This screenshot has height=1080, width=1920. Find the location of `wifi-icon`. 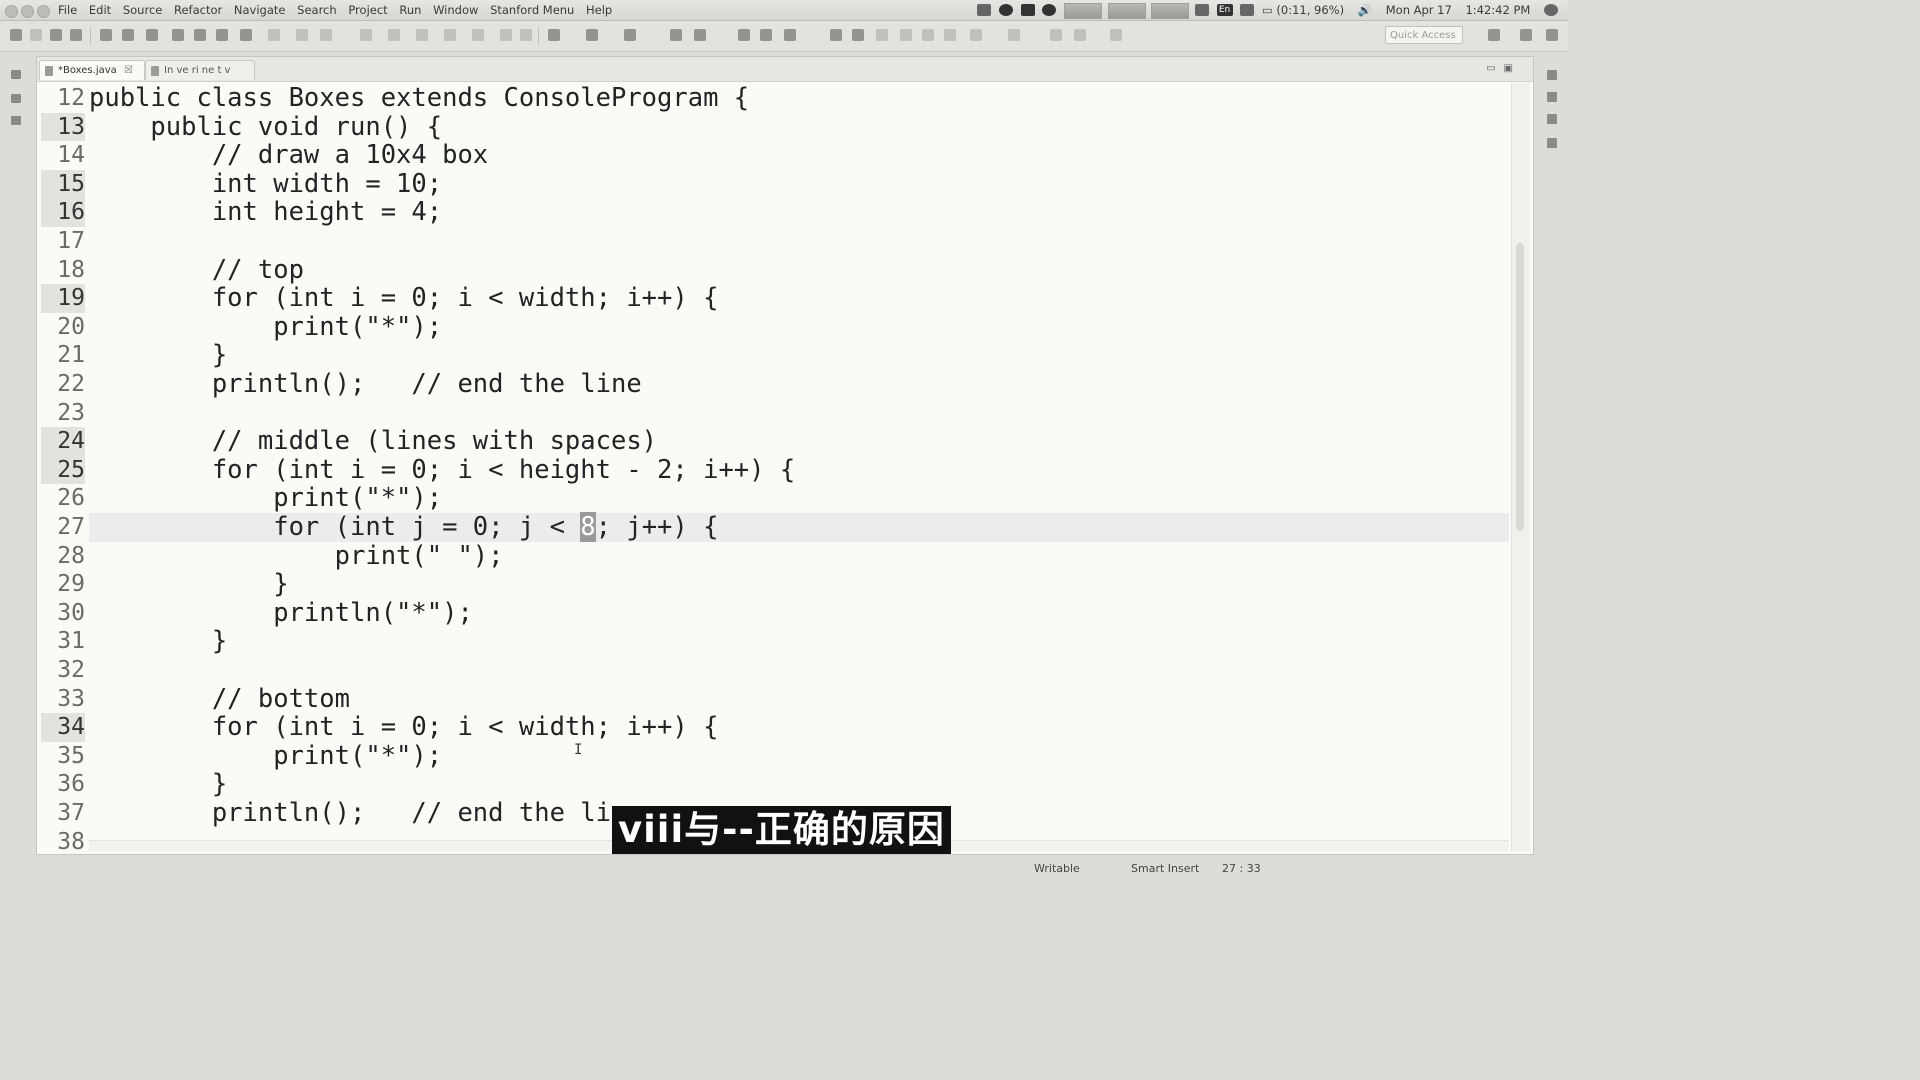

wifi-icon is located at coordinates (1201, 10).